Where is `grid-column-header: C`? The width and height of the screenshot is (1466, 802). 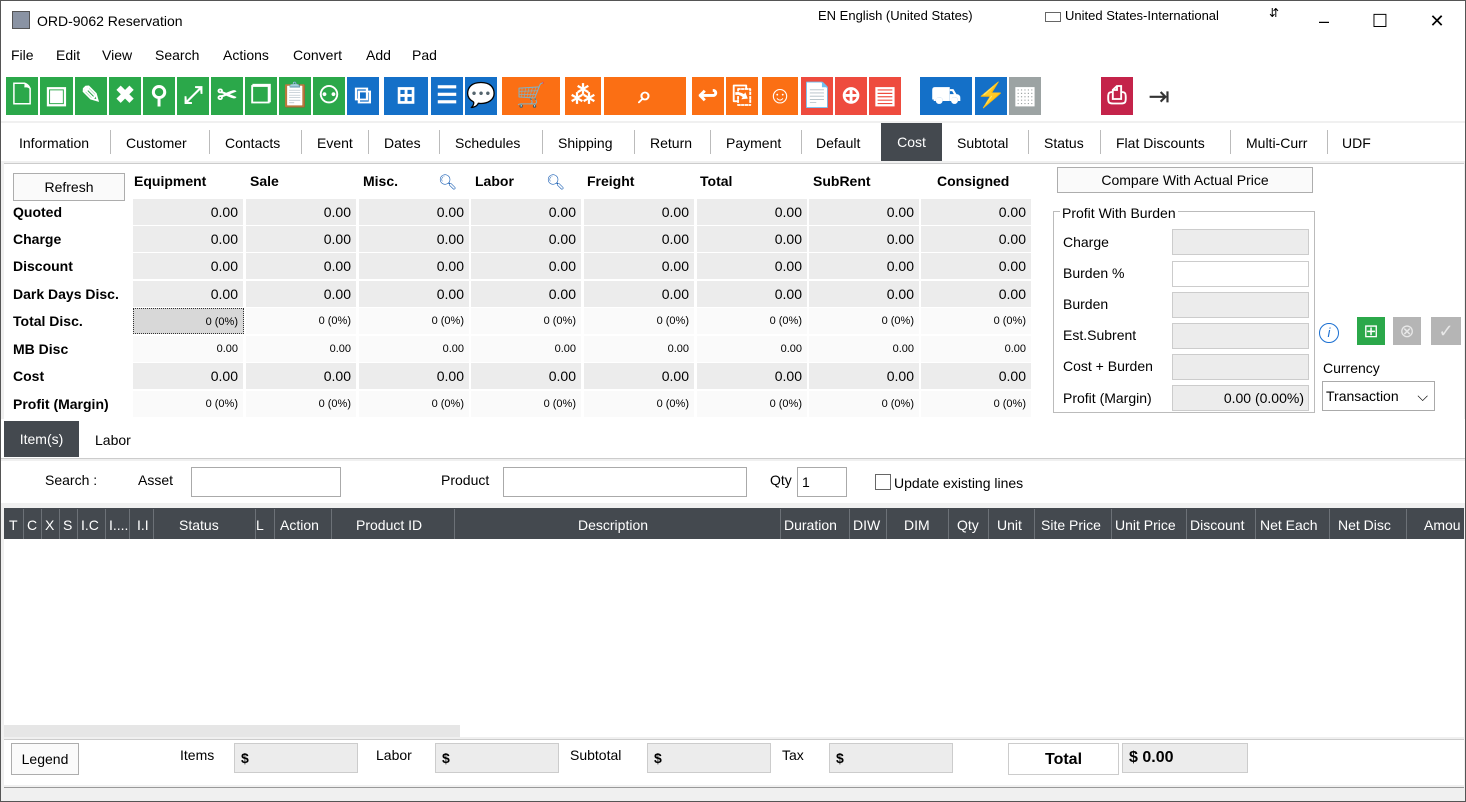
grid-column-header: C is located at coordinates (32, 525).